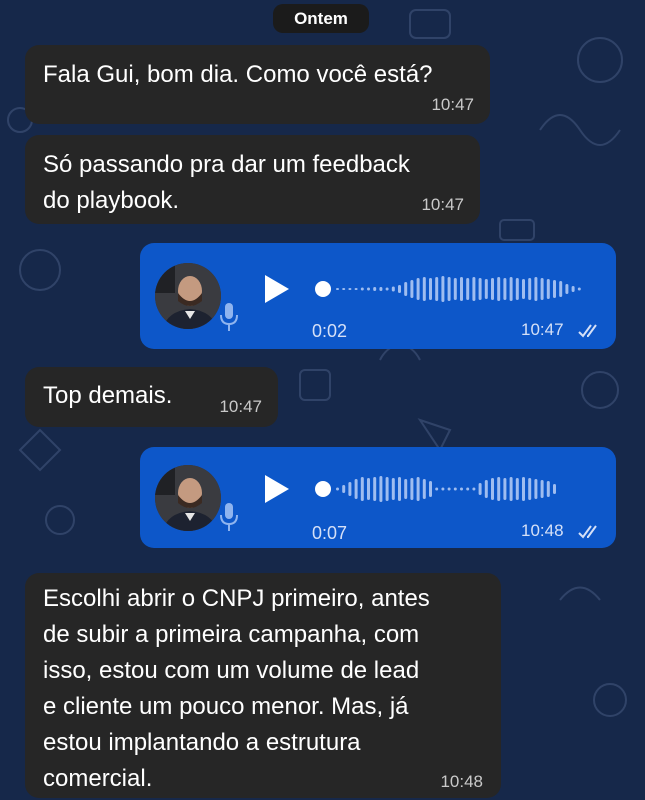  I want to click on date-separator: Ontem, so click(321, 18).